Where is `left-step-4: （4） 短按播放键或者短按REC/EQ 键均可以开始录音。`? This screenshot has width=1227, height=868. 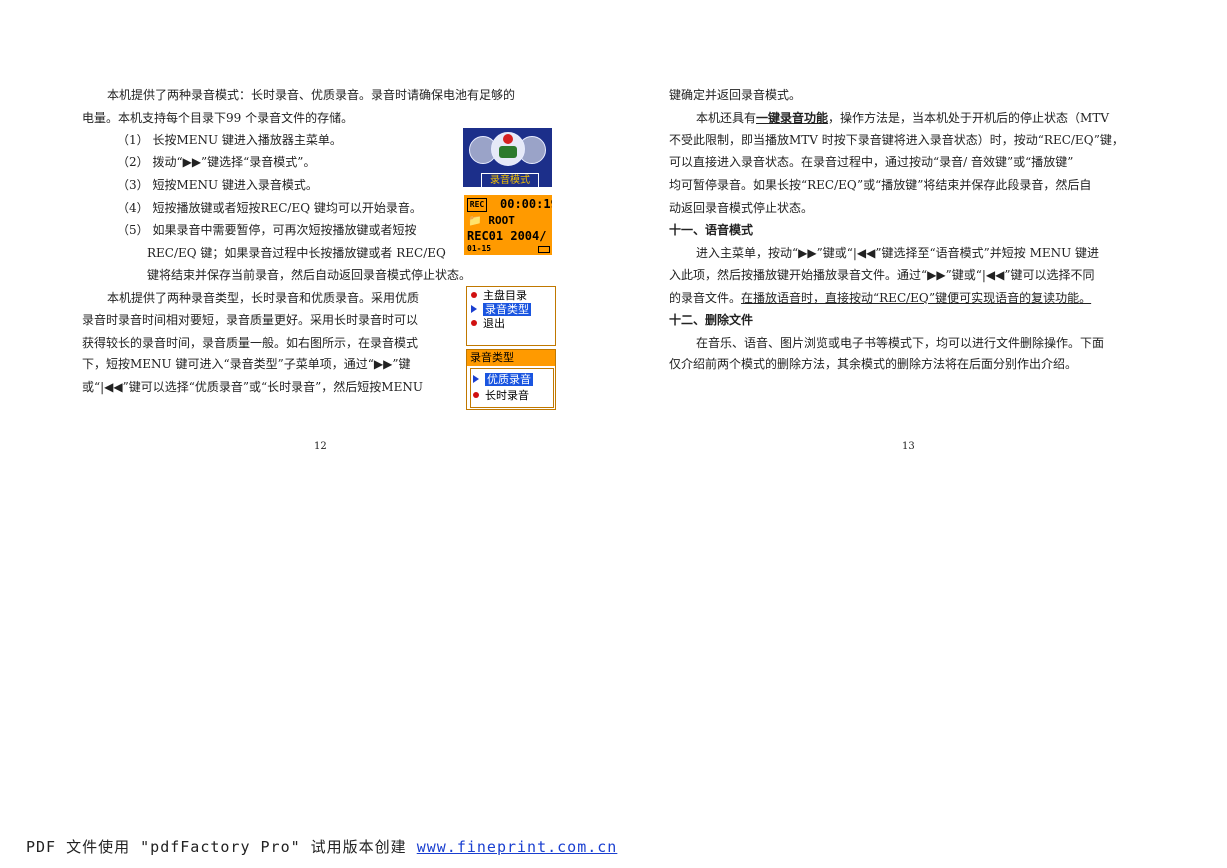
left-step-4: （4） 短按播放键或者短按REC/EQ 键均可以开始录音。 is located at coordinates (269, 208).